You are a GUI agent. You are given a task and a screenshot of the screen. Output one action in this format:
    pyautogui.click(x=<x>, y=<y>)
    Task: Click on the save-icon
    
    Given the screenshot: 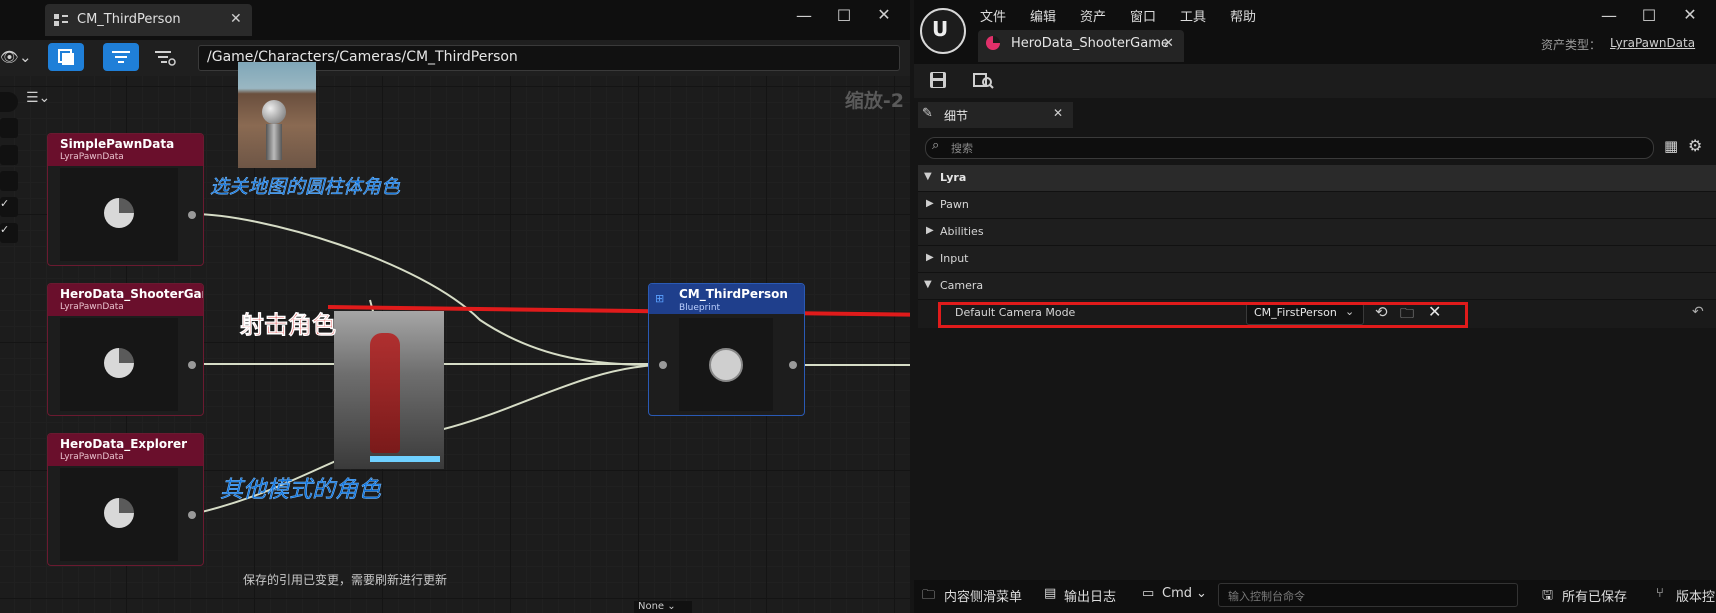 What is the action you would take?
    pyautogui.click(x=938, y=80)
    